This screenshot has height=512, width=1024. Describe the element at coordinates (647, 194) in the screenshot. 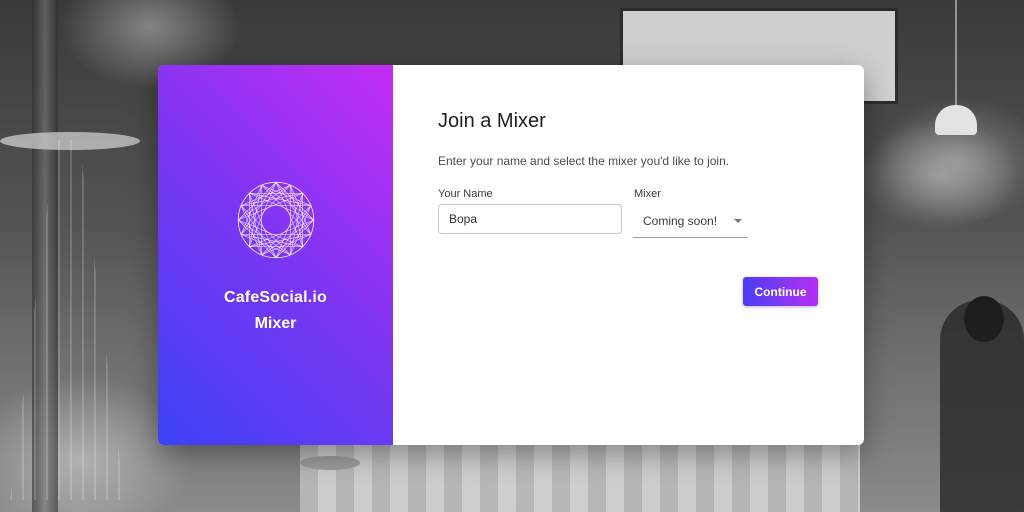

I see `mixer-field-label: Mixer` at that location.